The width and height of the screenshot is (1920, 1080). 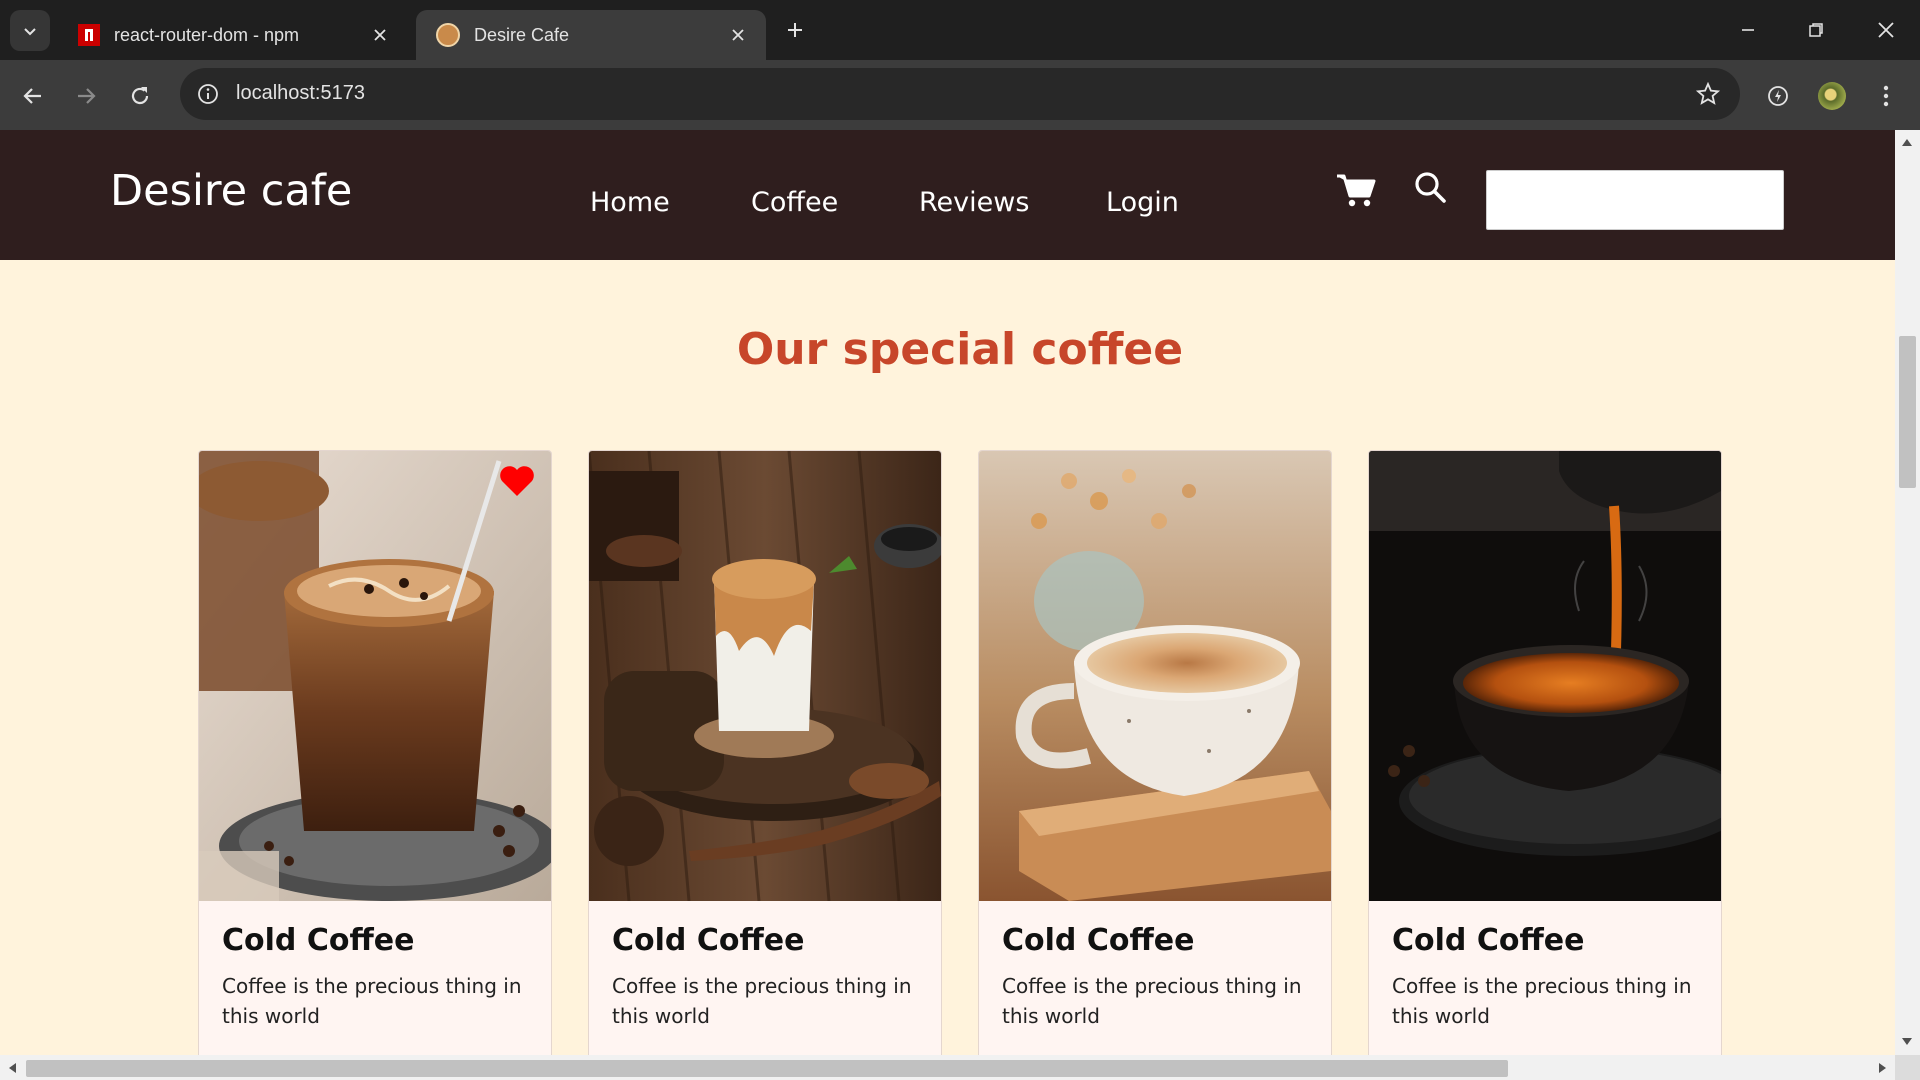 I want to click on arrow-left-icon, so click(x=32, y=96).